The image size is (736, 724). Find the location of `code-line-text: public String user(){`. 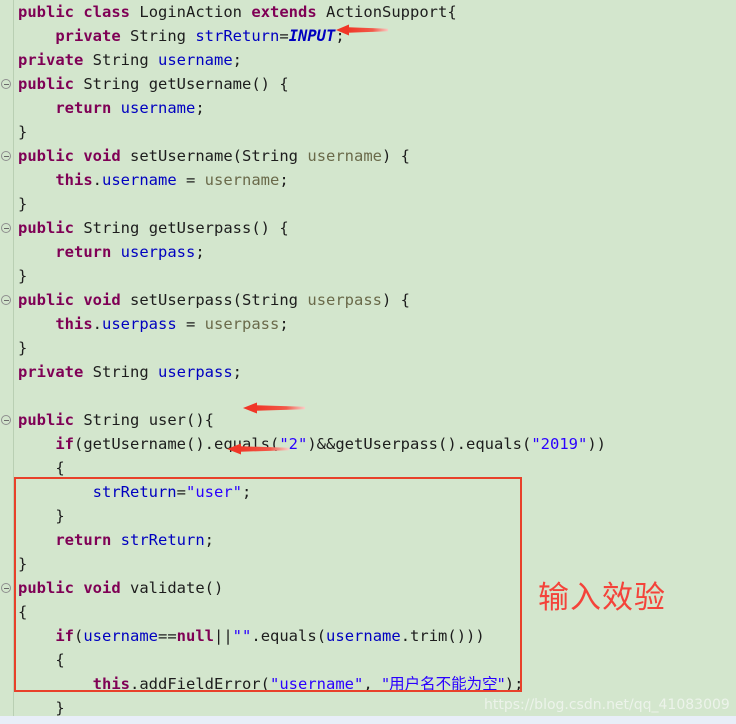

code-line-text: public String user(){ is located at coordinates (116, 420).